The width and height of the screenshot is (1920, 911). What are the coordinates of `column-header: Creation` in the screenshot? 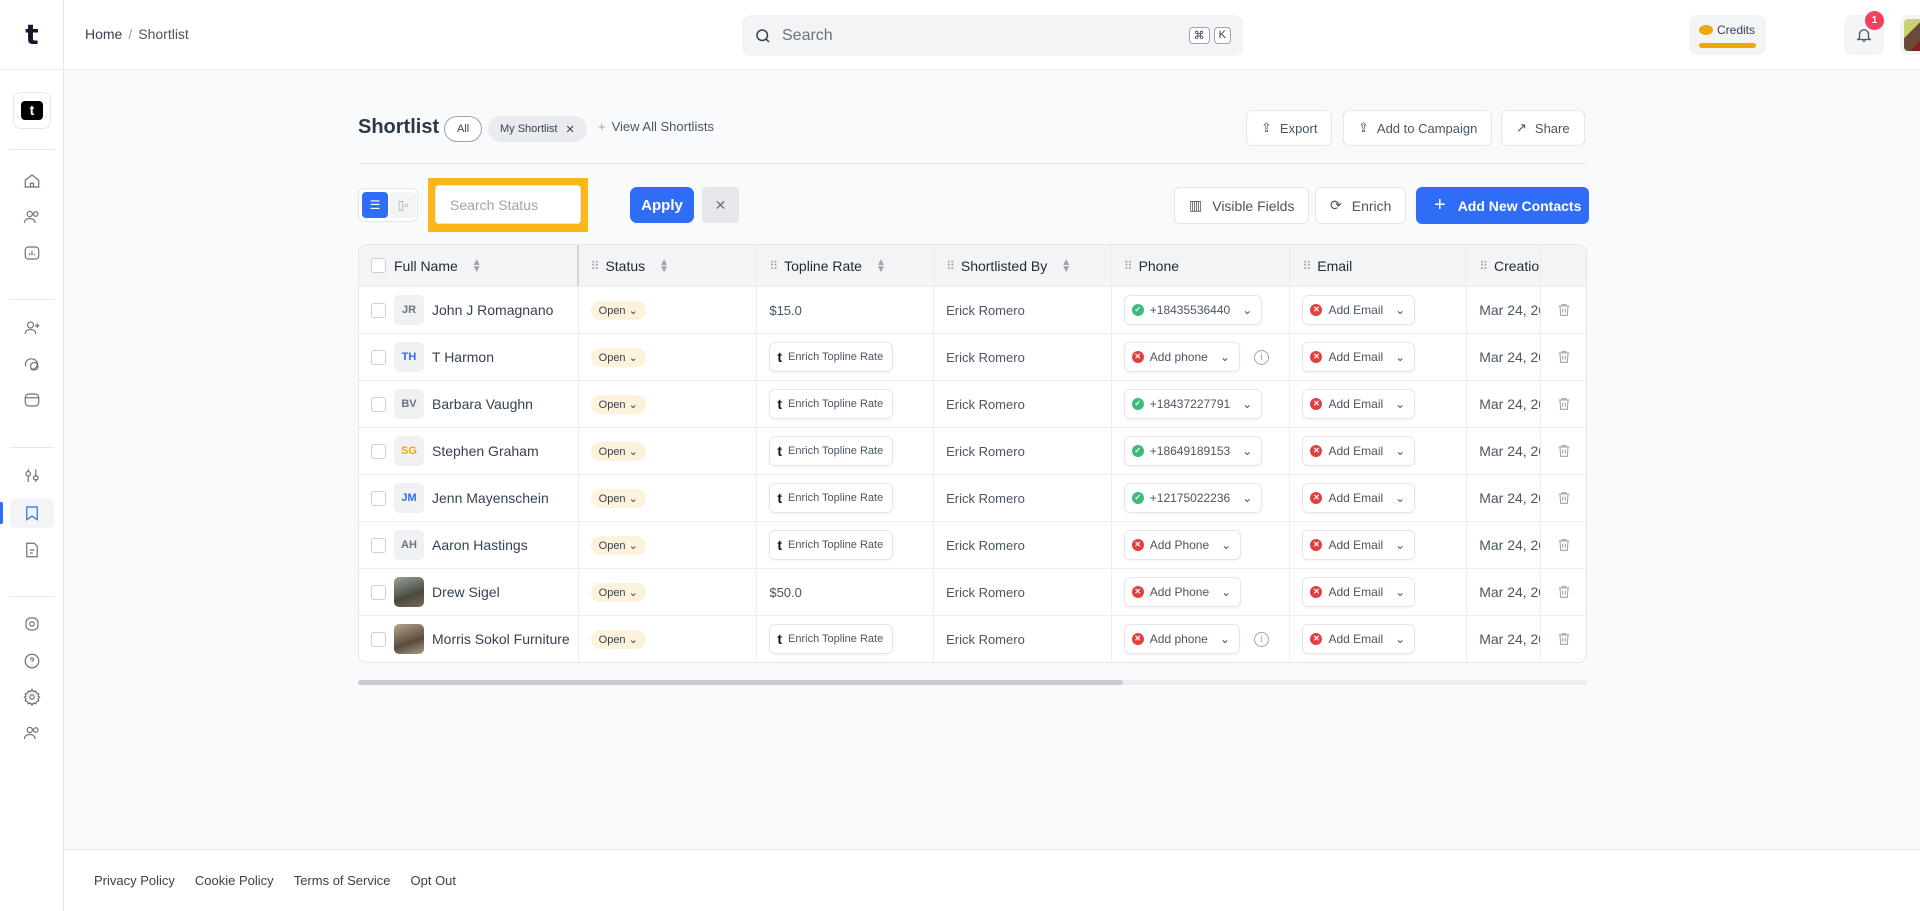 It's located at (1517, 266).